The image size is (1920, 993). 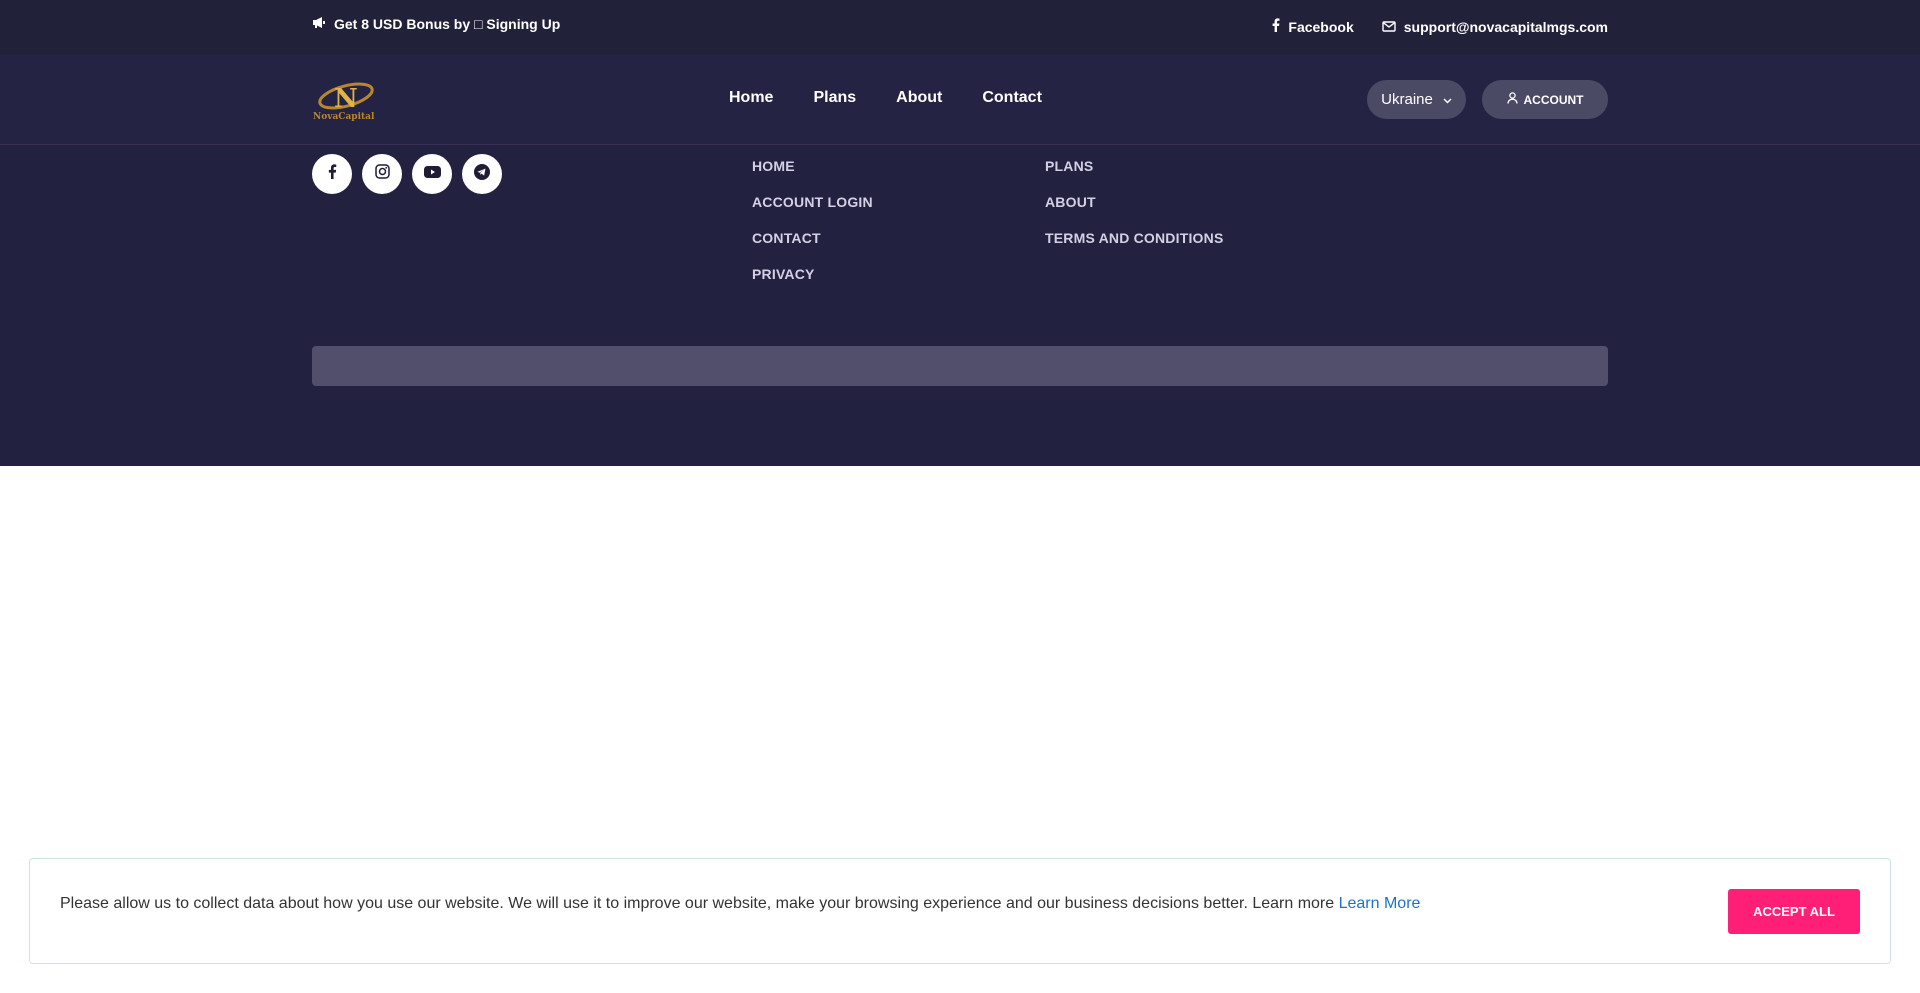 I want to click on main-nav: Home Plans About Contact, so click(x=885, y=98).